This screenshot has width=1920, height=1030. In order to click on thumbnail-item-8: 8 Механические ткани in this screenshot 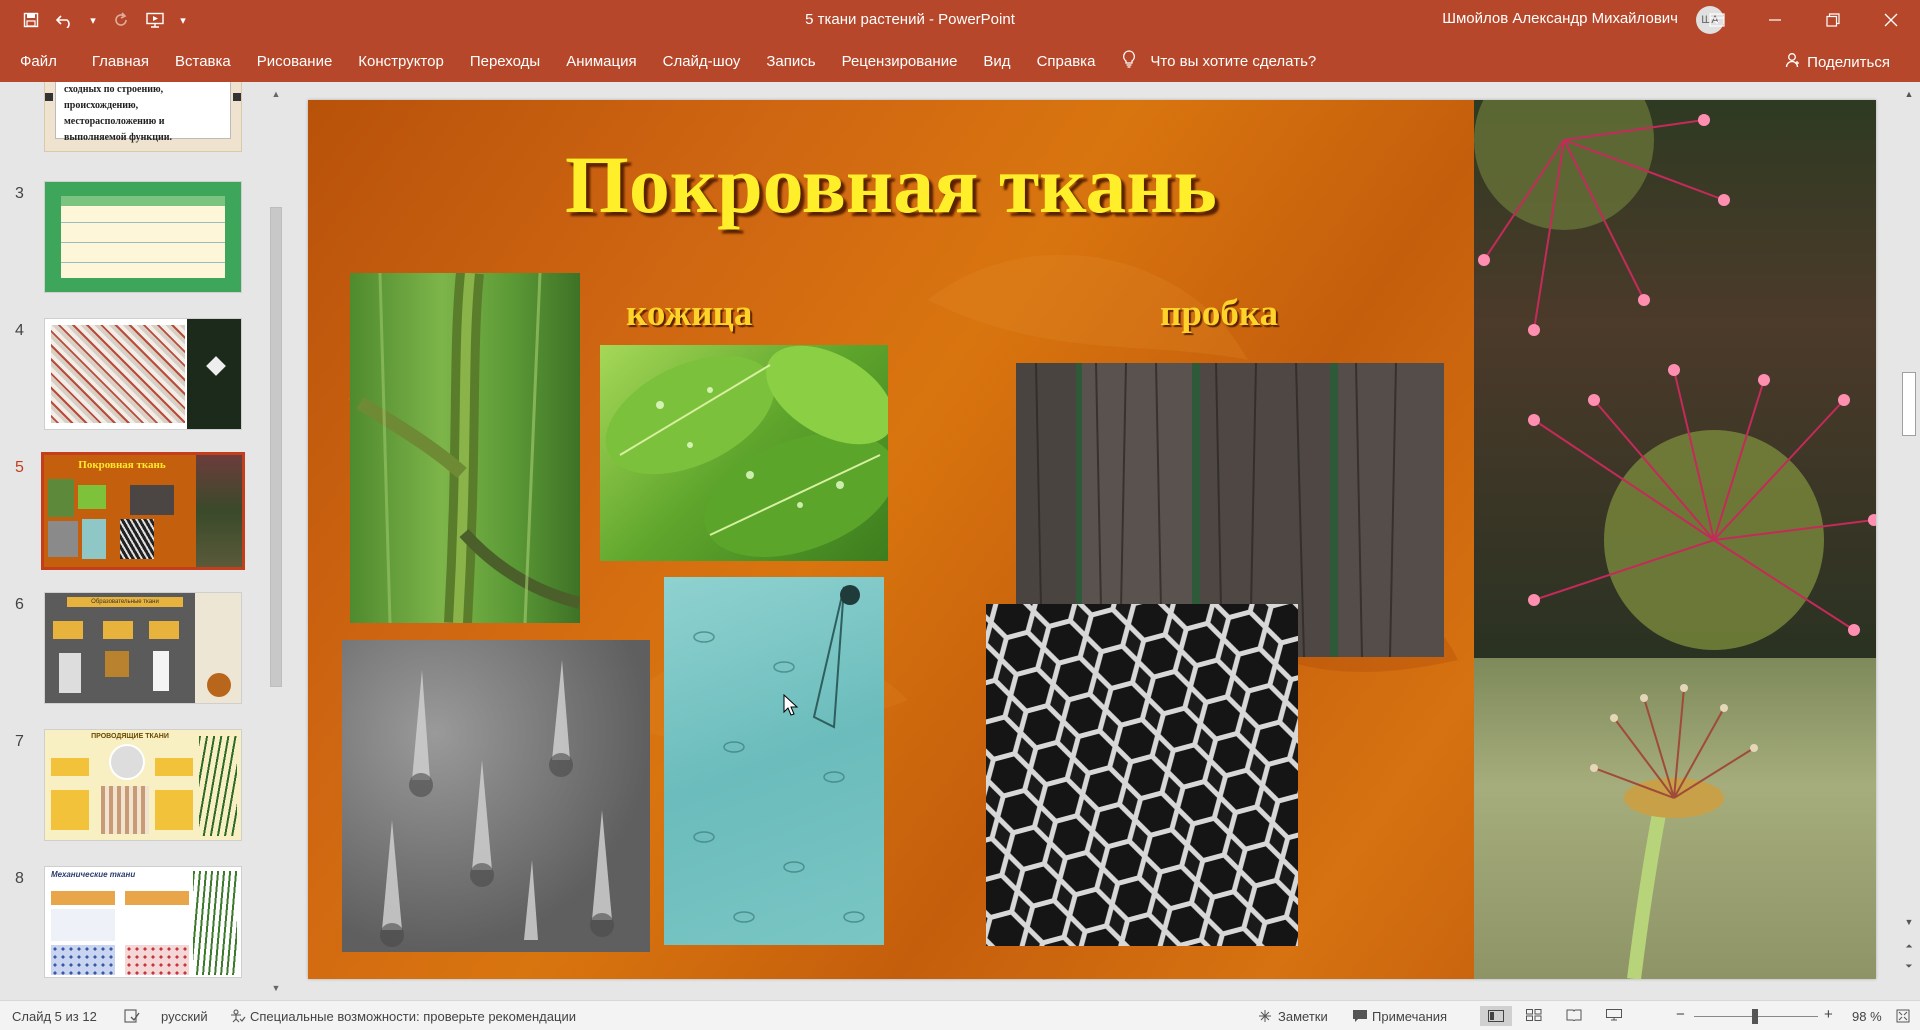, I will do `click(135, 925)`.